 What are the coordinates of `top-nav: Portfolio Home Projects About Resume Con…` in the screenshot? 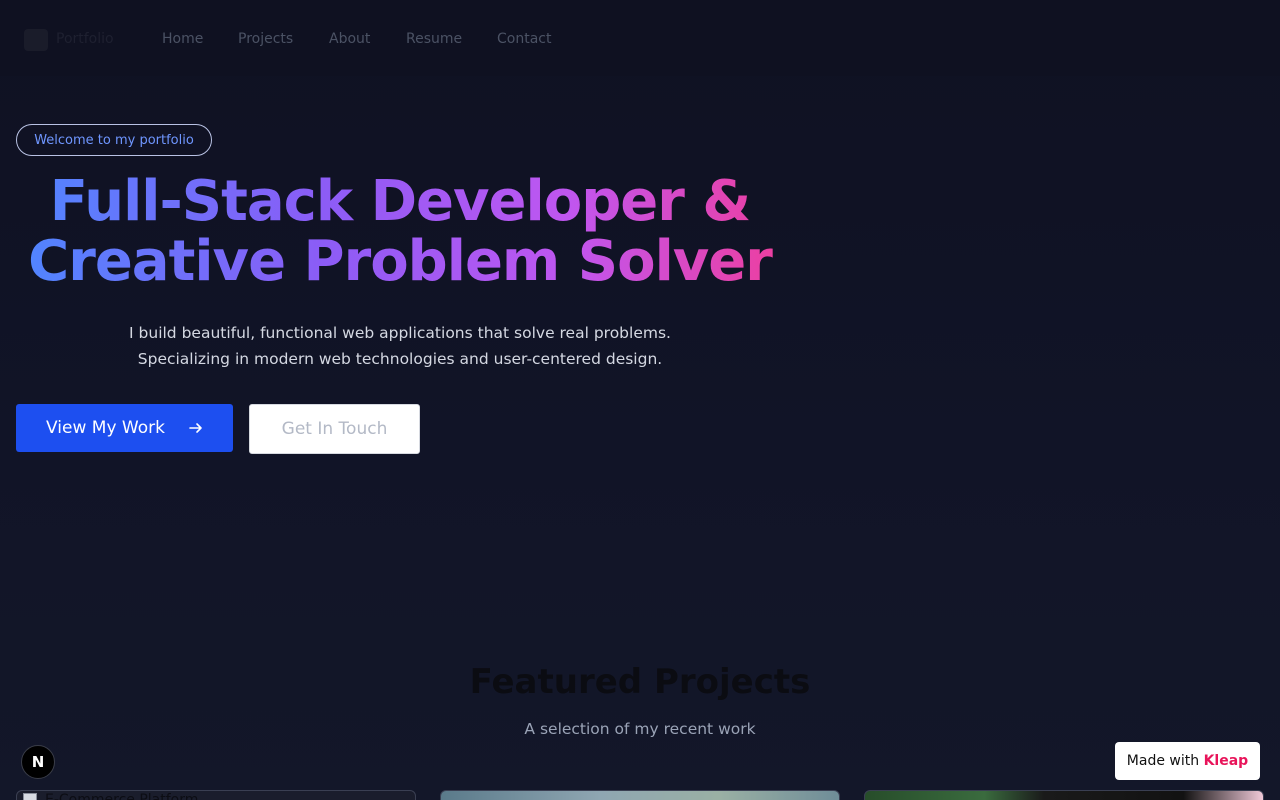 It's located at (640, 38).